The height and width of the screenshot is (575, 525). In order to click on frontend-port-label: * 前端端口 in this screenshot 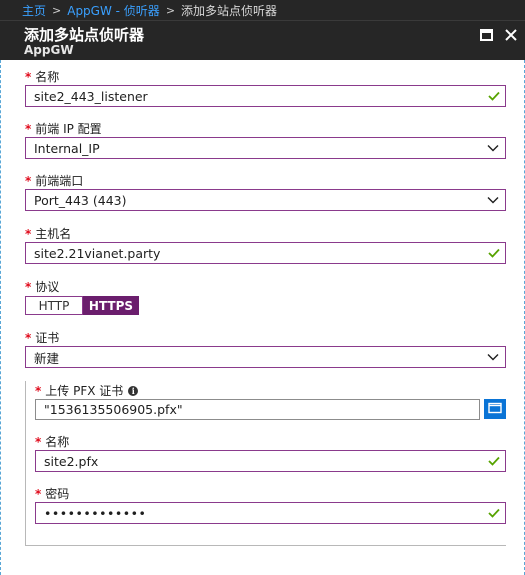, I will do `click(54, 180)`.